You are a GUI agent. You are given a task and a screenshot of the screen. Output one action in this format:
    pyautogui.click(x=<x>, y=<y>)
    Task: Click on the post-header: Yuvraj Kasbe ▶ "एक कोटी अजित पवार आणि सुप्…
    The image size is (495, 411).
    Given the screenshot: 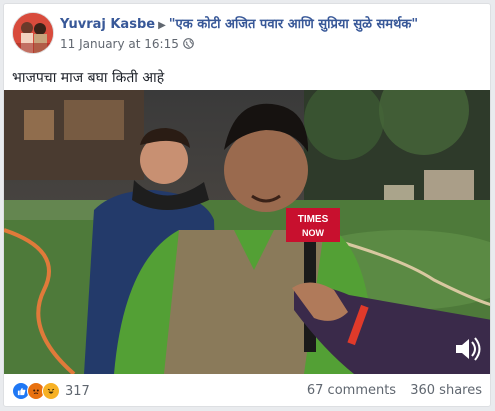 What is the action you would take?
    pyautogui.click(x=247, y=33)
    